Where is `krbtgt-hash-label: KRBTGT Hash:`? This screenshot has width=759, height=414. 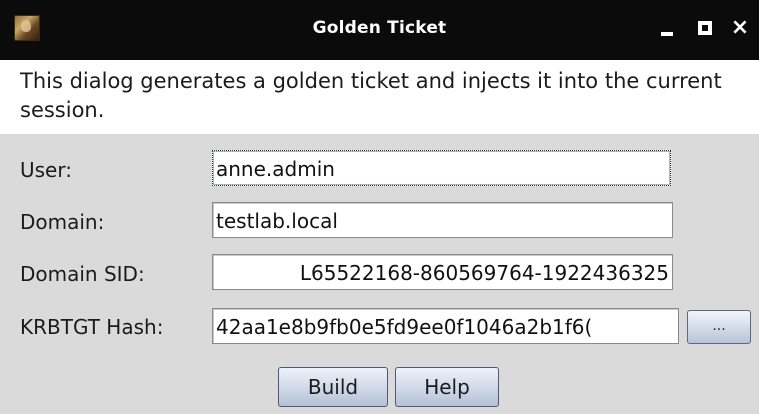
krbtgt-hash-label: KRBTGT Hash: is located at coordinates (92, 327).